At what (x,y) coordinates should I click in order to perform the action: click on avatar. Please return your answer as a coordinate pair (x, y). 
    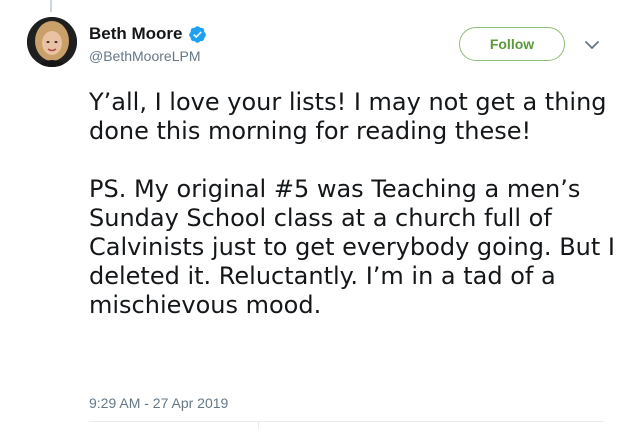
    Looking at the image, I should click on (52, 42).